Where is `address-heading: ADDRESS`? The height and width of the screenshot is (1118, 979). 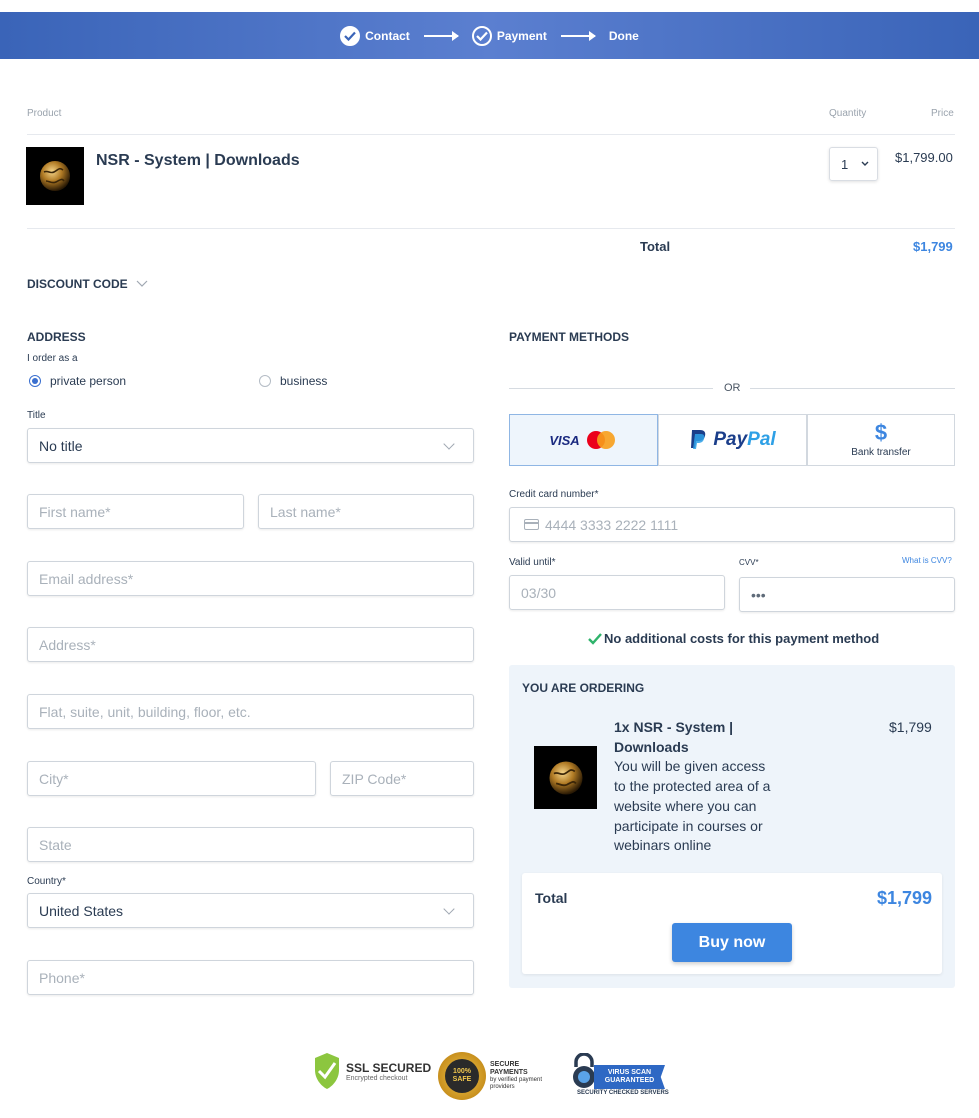 address-heading: ADDRESS is located at coordinates (56, 337).